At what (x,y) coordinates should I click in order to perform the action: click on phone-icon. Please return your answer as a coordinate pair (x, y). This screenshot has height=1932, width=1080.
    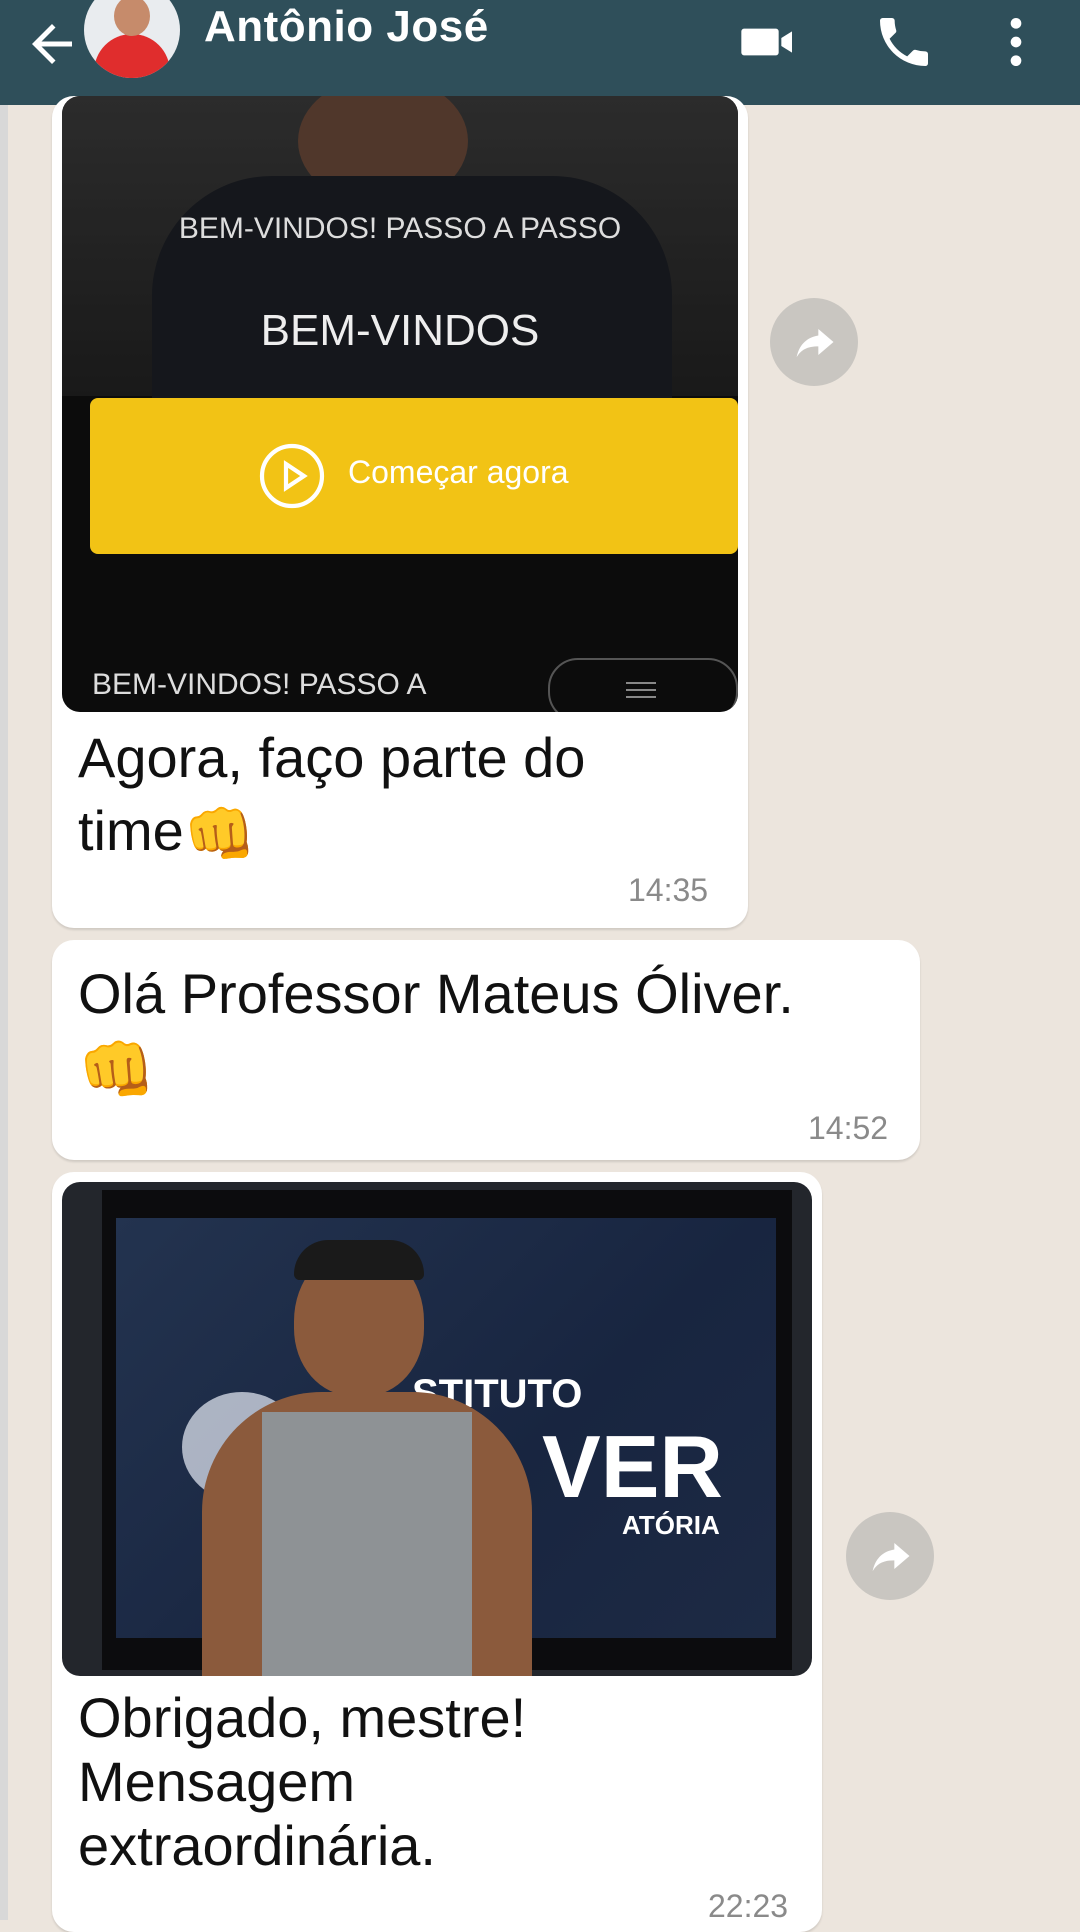
    Looking at the image, I should click on (904, 42).